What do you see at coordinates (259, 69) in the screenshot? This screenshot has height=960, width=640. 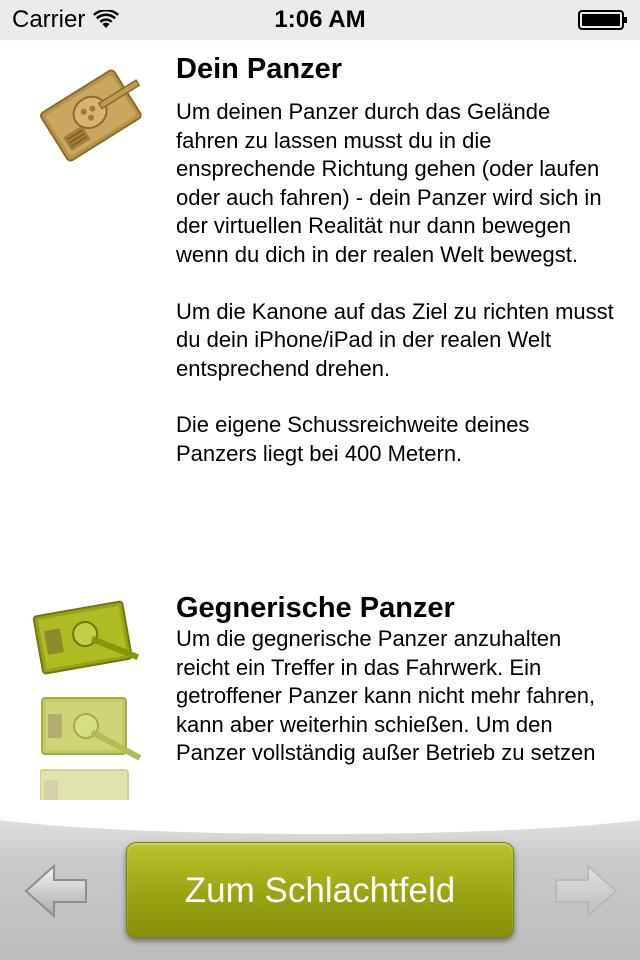 I see `section-title: Dein Panzer` at bounding box center [259, 69].